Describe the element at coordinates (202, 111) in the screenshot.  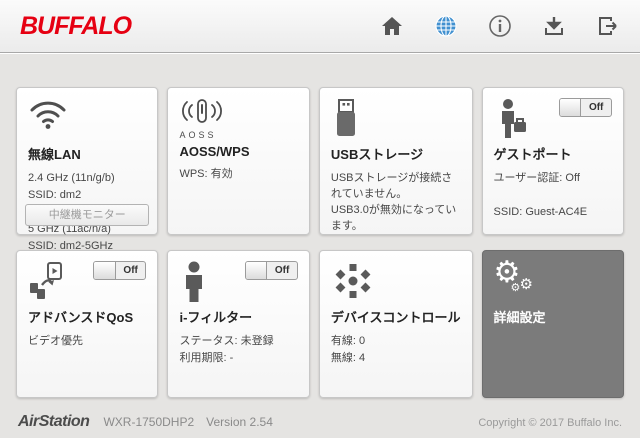
I see `aoss-icon` at that location.